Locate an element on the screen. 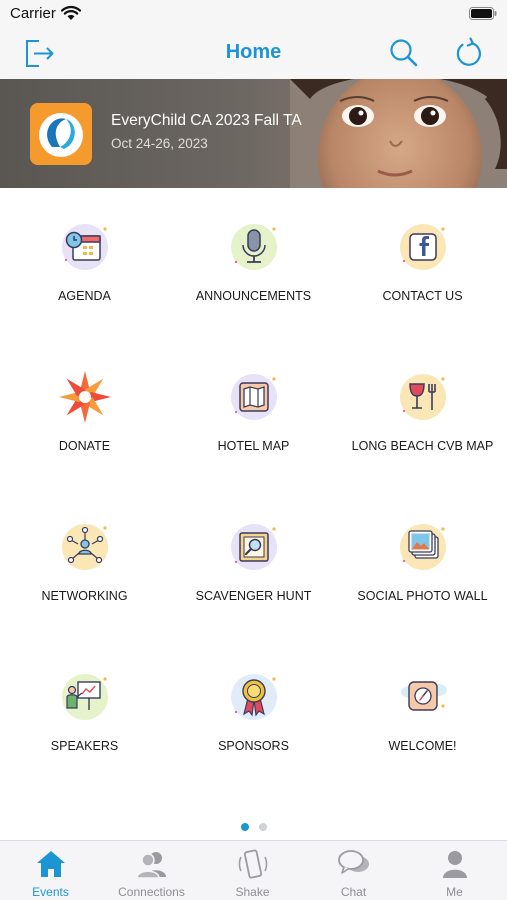  module-announcements: ANNOUNCEMENTS is located at coordinates (253, 263).